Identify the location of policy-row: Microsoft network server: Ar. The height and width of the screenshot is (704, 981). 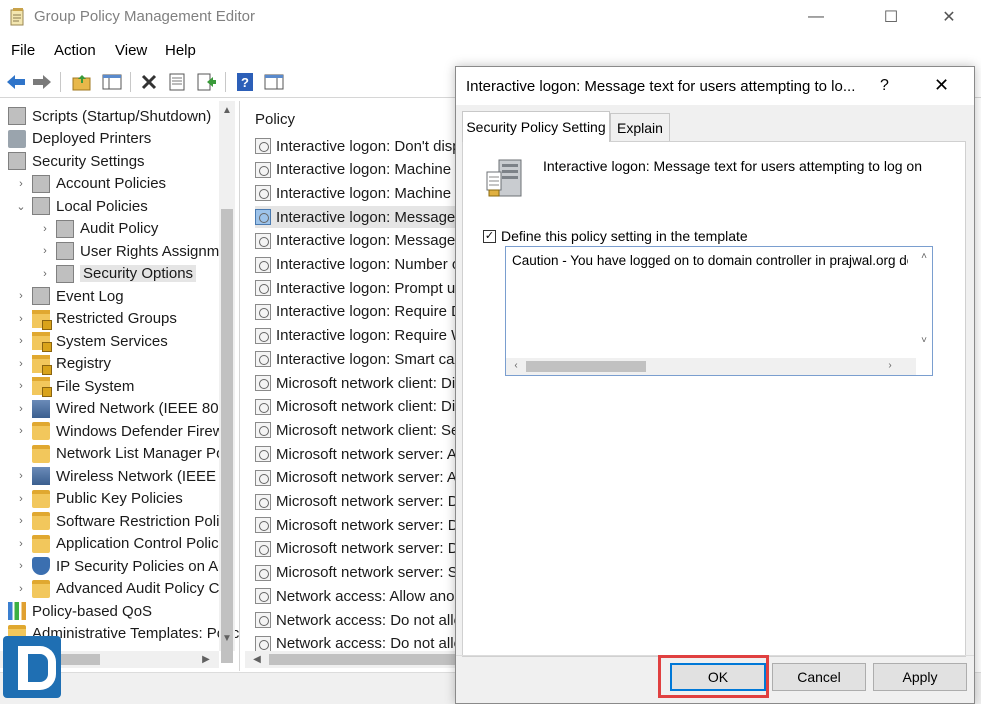
(356, 454).